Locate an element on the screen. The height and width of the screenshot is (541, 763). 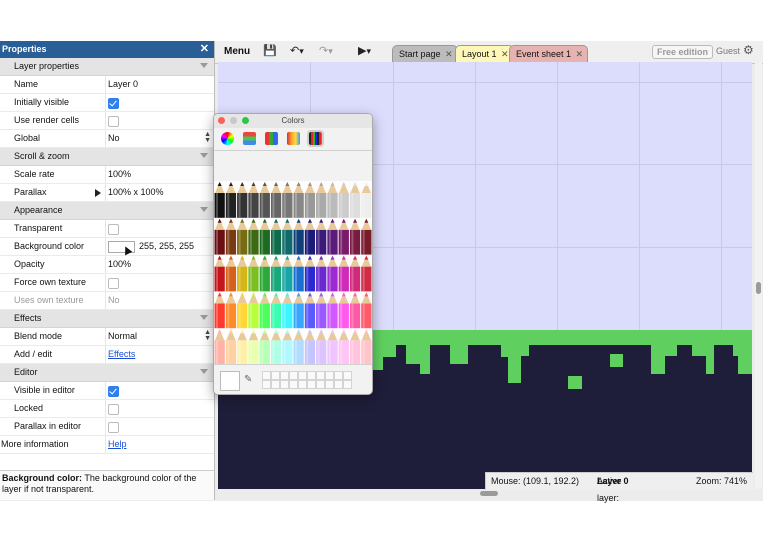
pencil-crayons is located at coordinates (293, 273).